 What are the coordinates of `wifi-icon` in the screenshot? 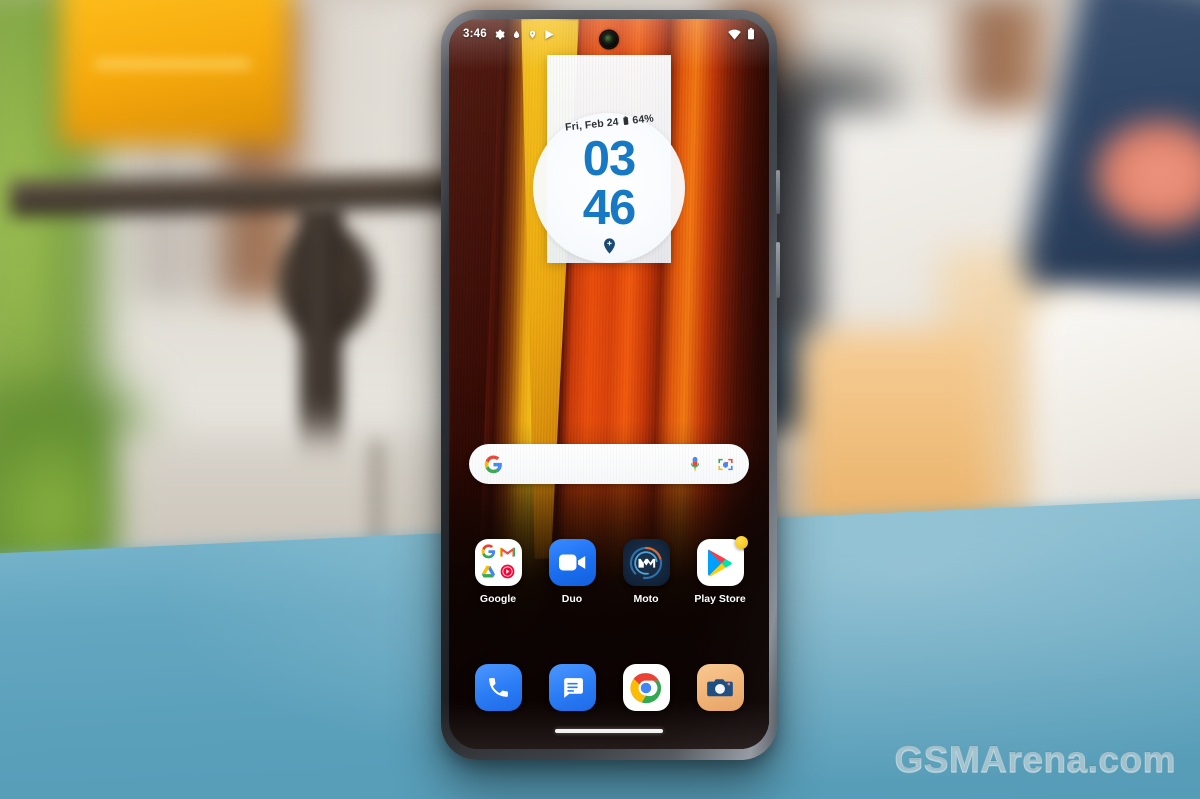 It's located at (734, 34).